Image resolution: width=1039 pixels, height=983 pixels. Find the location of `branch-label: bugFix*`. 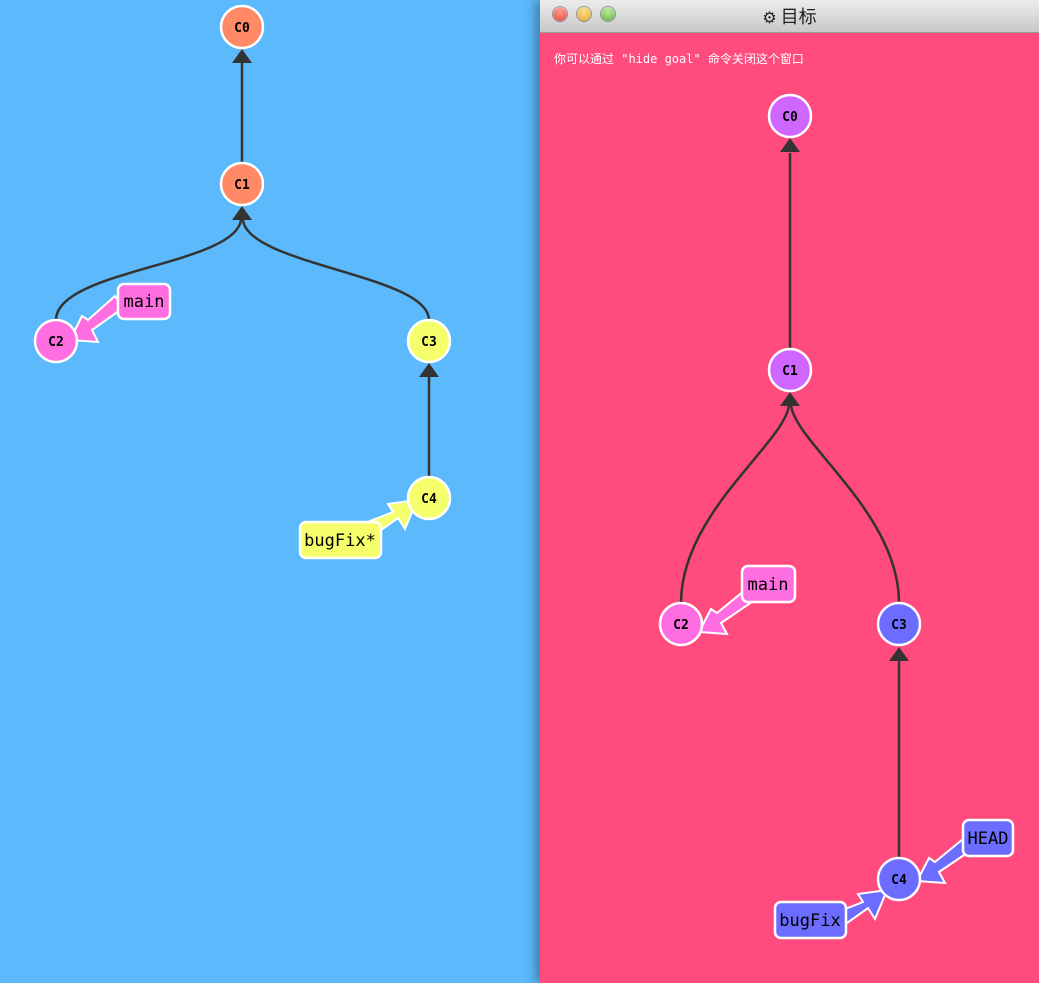

branch-label: bugFix* is located at coordinates (340, 541).